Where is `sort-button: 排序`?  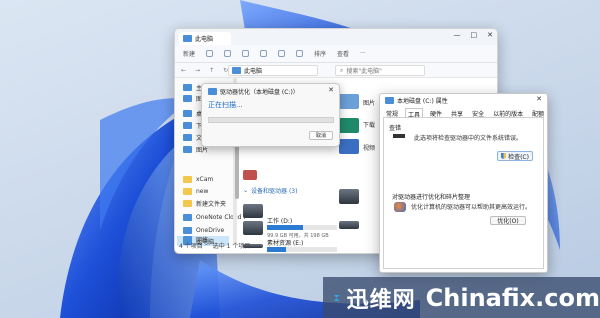 sort-button: 排序 is located at coordinates (320, 53).